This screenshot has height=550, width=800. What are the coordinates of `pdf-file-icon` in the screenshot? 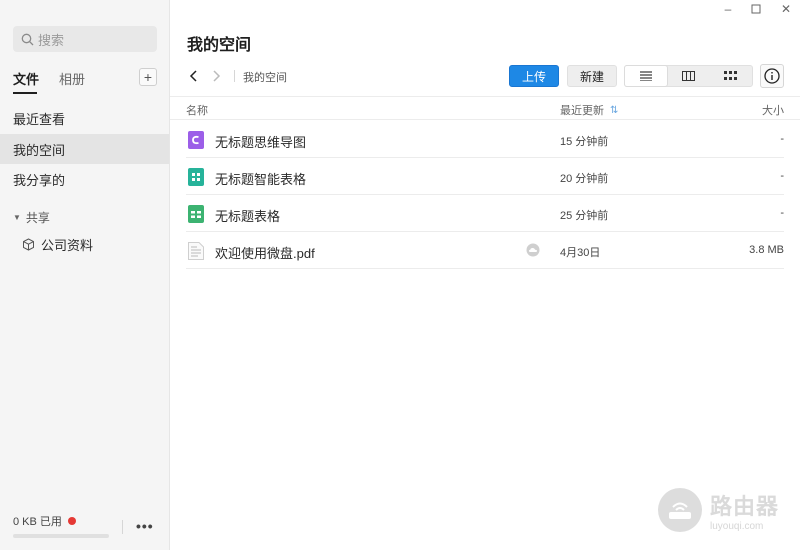 It's located at (196, 251).